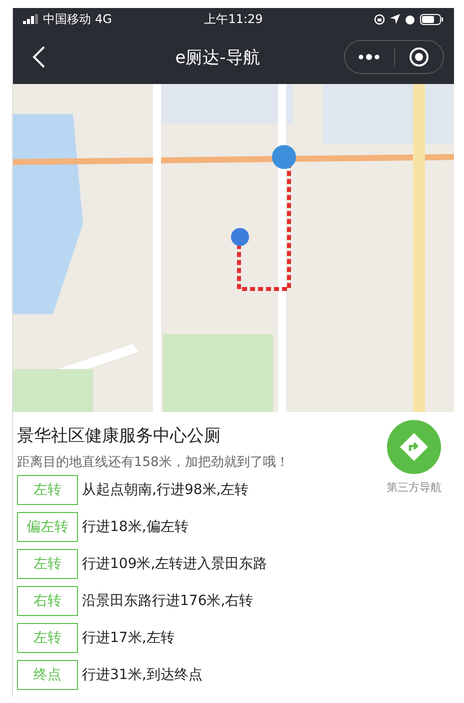 Image resolution: width=464 pixels, height=703 pixels. What do you see at coordinates (39, 57) in the screenshot?
I see `back-icon` at bounding box center [39, 57].